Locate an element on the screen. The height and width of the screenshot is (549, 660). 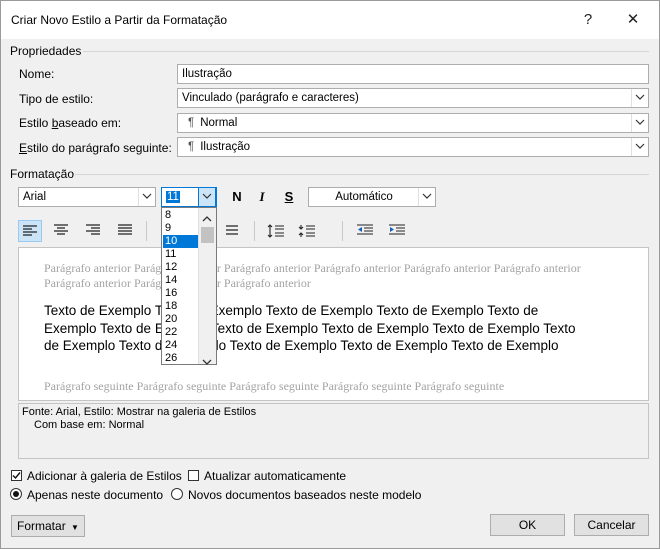
decrease-spacing-icon is located at coordinates (306, 231).